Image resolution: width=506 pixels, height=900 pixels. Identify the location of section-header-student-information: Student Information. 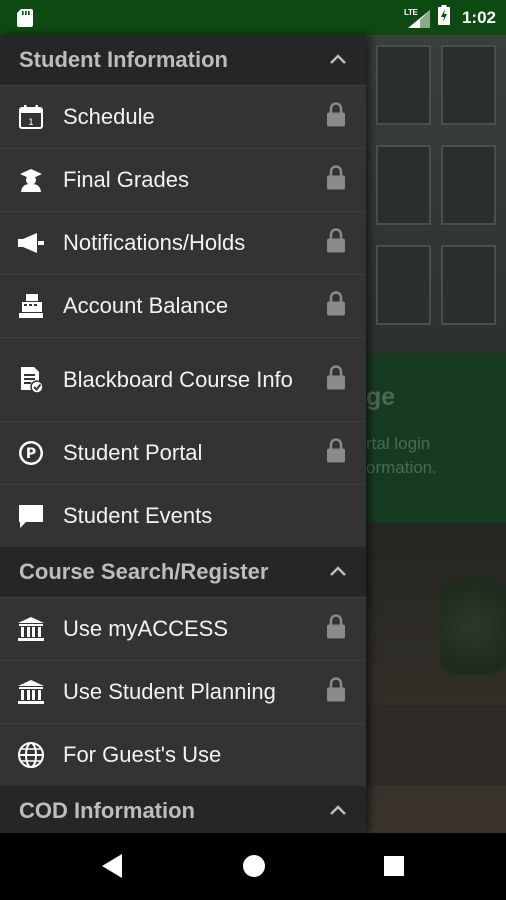
(183, 60).